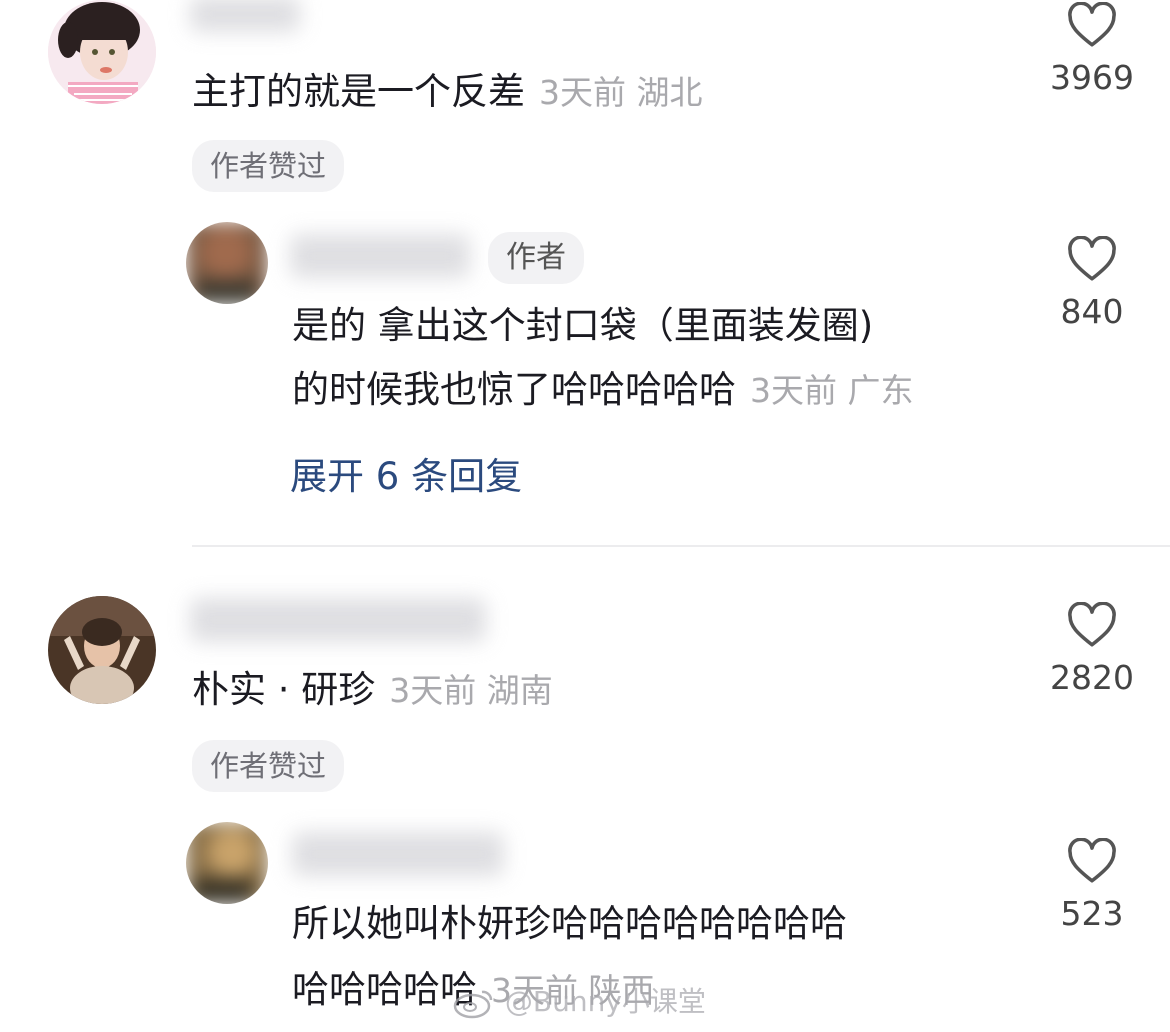  What do you see at coordinates (536, 258) in the screenshot?
I see `author-tag: 作者` at bounding box center [536, 258].